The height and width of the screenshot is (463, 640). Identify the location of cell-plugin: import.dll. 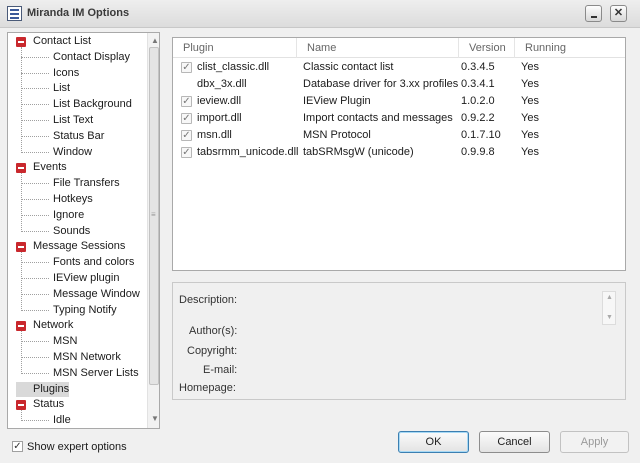
(219, 118).